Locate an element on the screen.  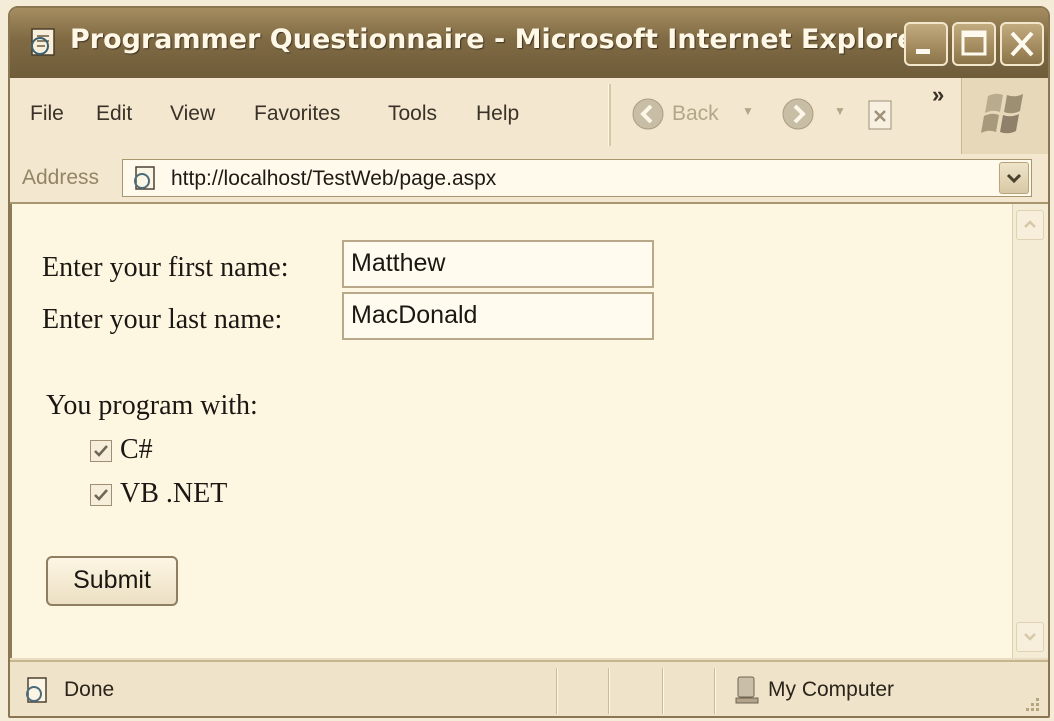
stop-icon is located at coordinates (881, 115).